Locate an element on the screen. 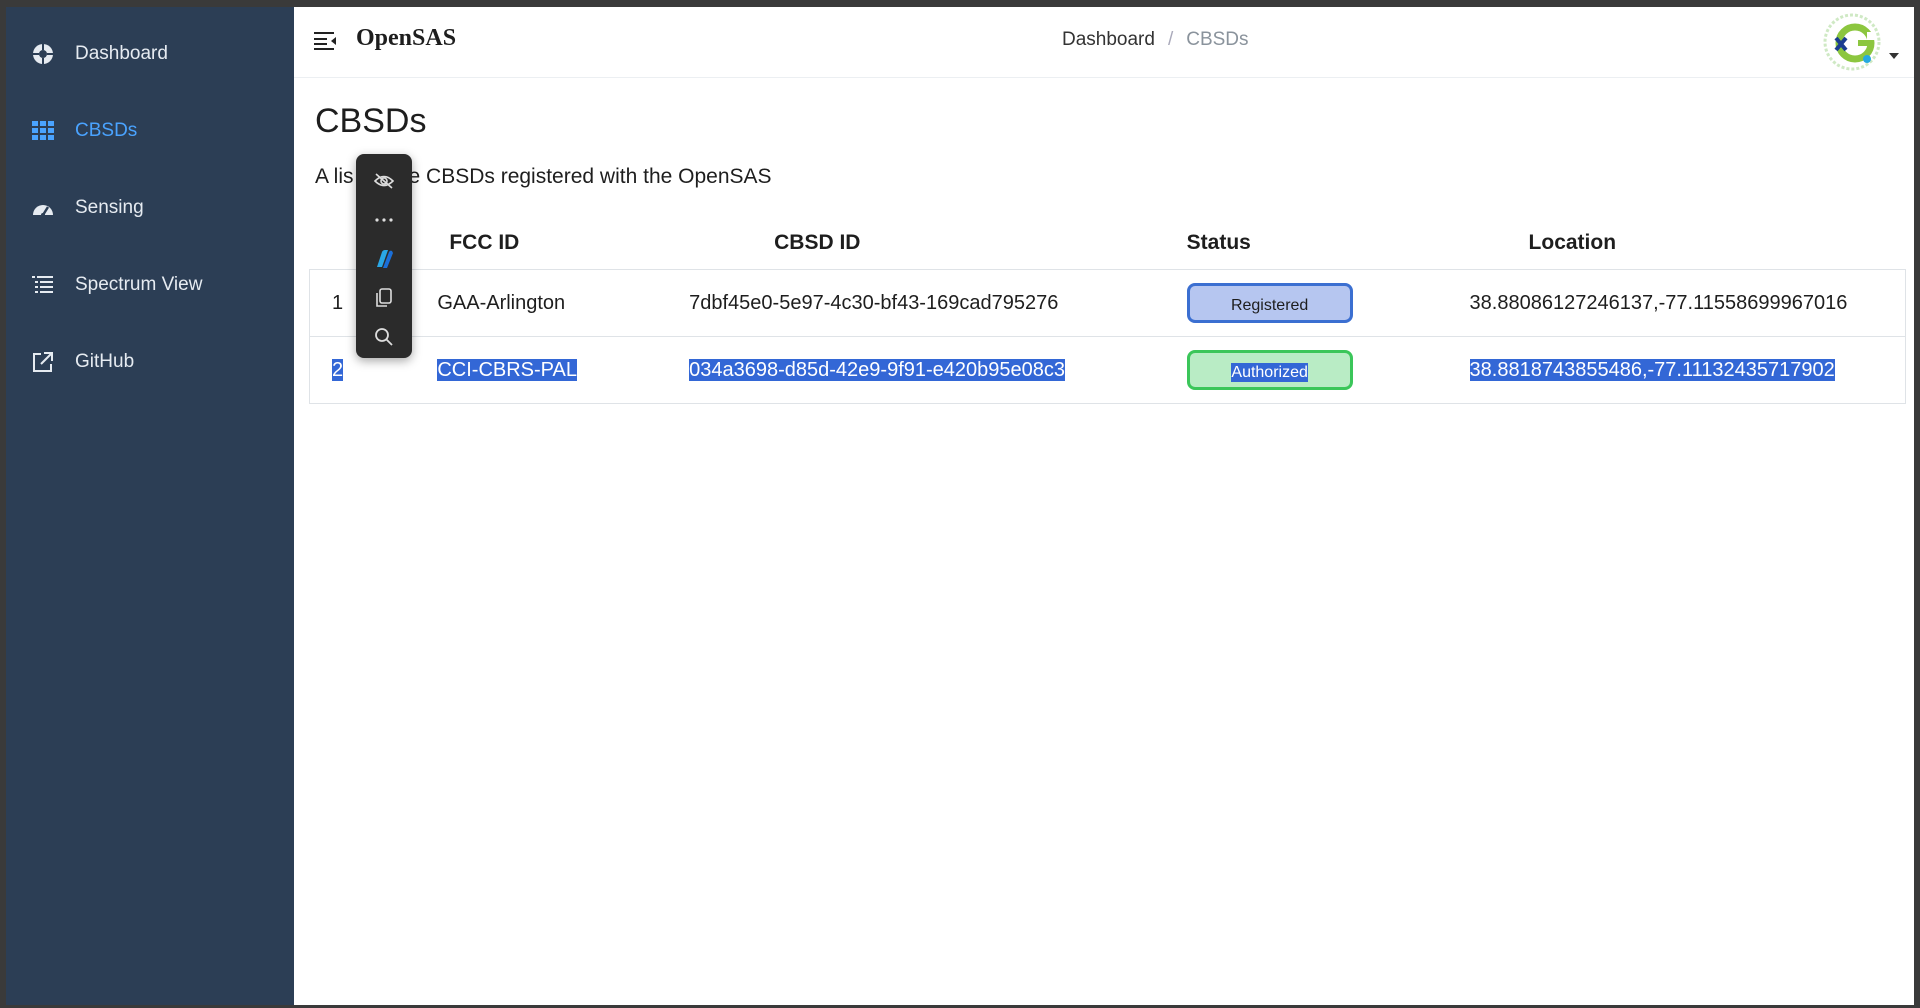  selected-text: 38.8818743855486,-77.11132435717902 is located at coordinates (1652, 369).